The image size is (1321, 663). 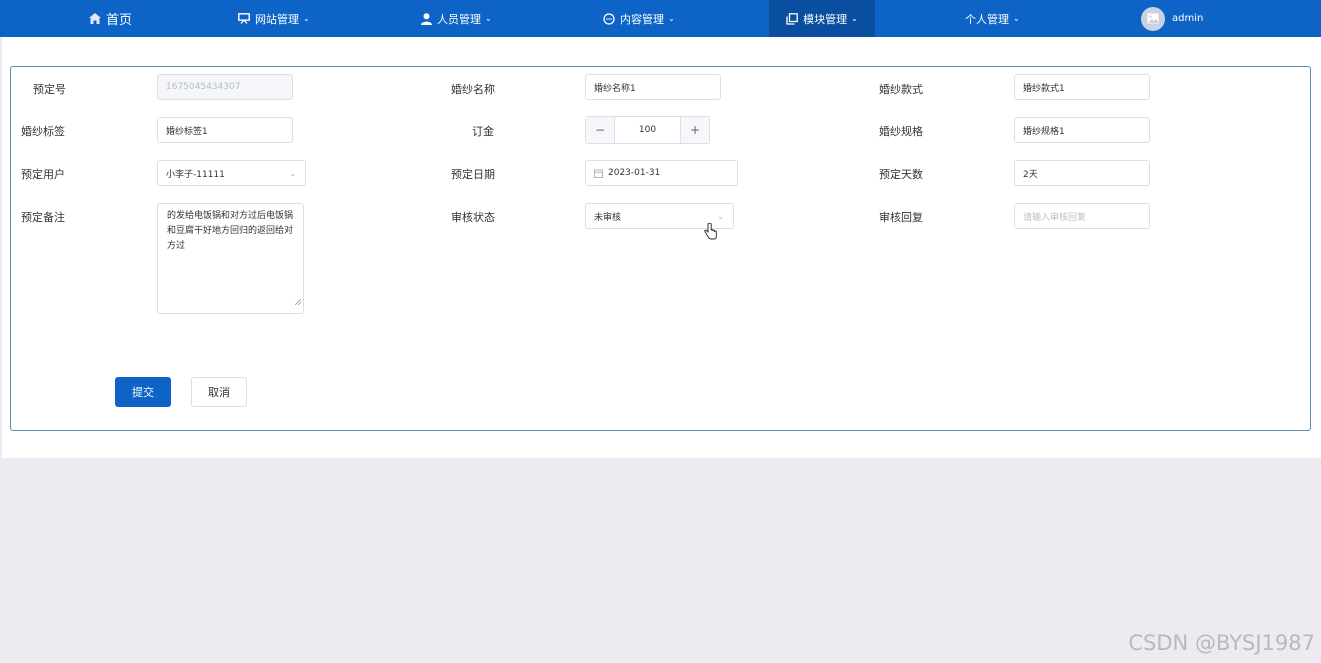 What do you see at coordinates (825, 19) in the screenshot?
I see `nav-label-module-mgmt: 模块管理` at bounding box center [825, 19].